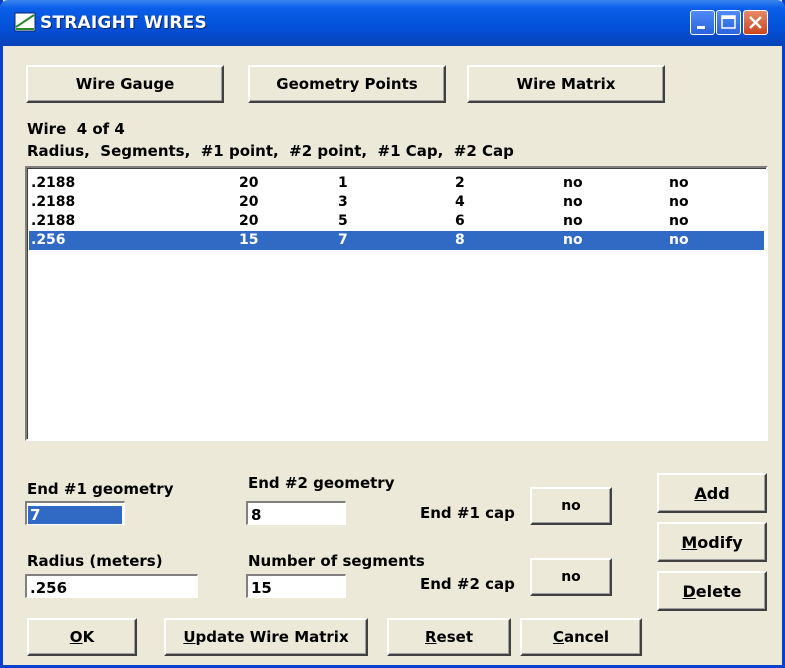 The height and width of the screenshot is (668, 785). Describe the element at coordinates (48, 240) in the screenshot. I see `cell-radius: .256` at that location.